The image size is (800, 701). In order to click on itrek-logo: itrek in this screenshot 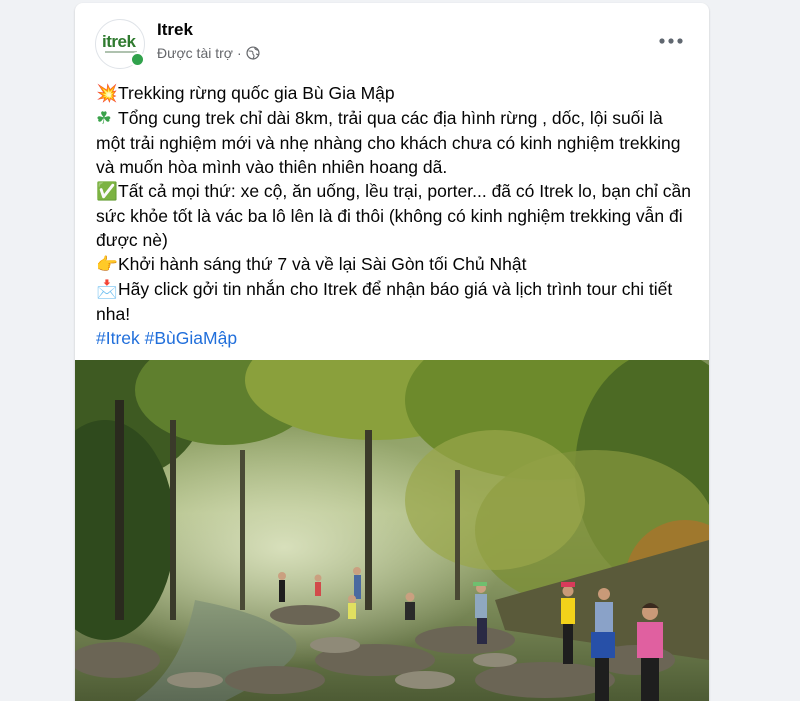, I will do `click(119, 41)`.